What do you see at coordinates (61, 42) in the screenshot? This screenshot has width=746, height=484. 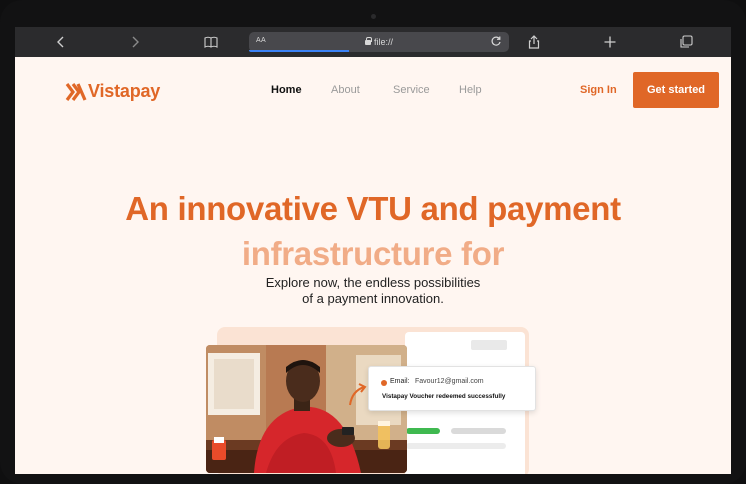 I see `back-icon` at bounding box center [61, 42].